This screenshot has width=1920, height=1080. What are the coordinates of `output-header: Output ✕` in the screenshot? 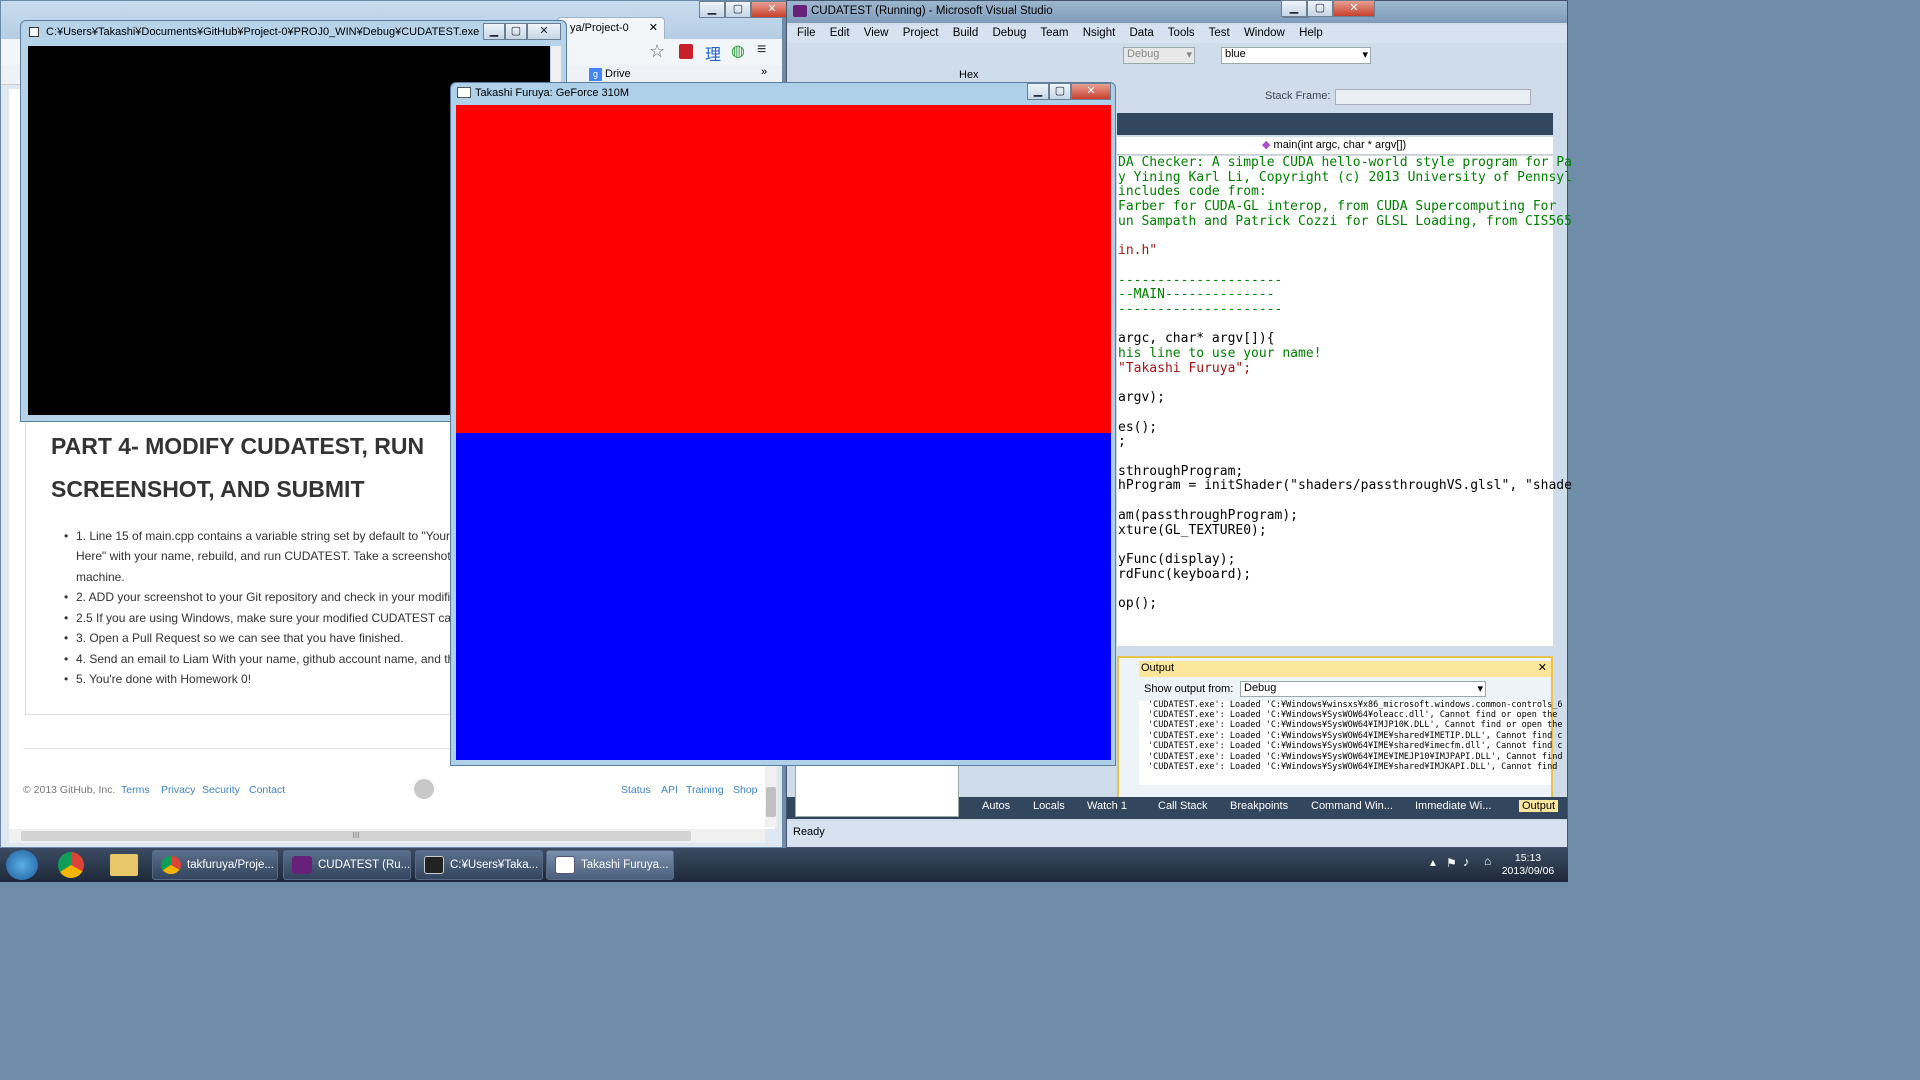 It's located at (1345, 669).